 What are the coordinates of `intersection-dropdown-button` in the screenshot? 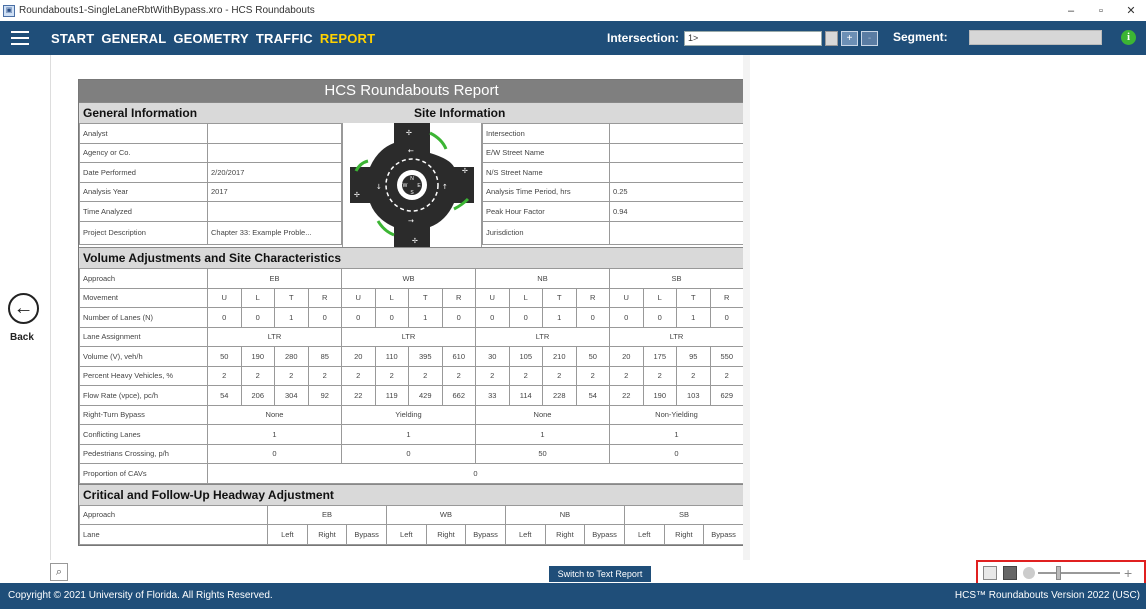 It's located at (832, 38).